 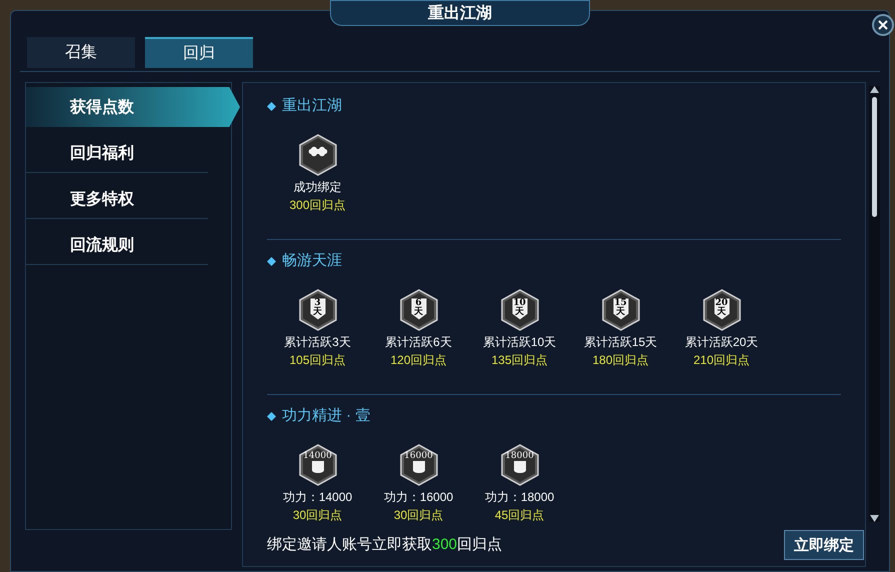 I want to click on banner-badge-icon: 15 天, so click(x=620, y=309).